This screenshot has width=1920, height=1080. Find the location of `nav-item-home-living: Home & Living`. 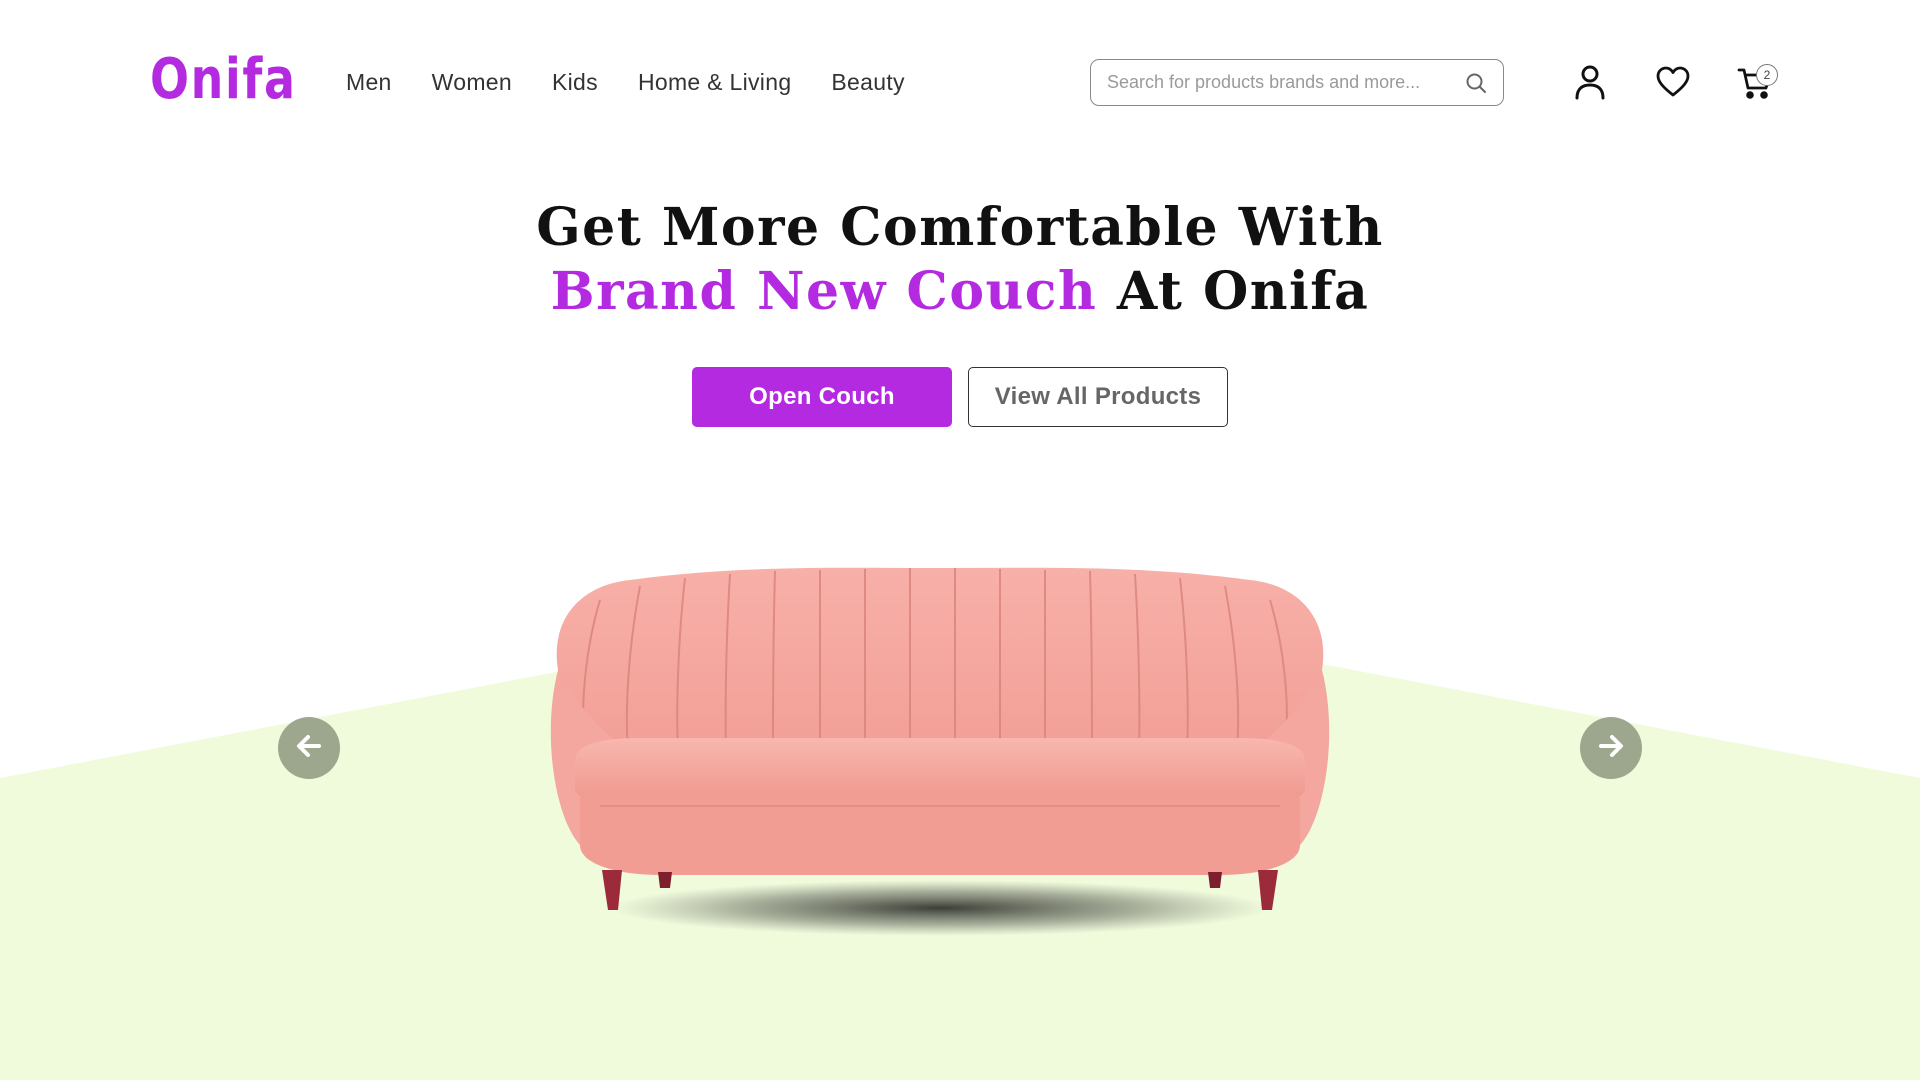

nav-item-home-living: Home & Living is located at coordinates (714, 82).